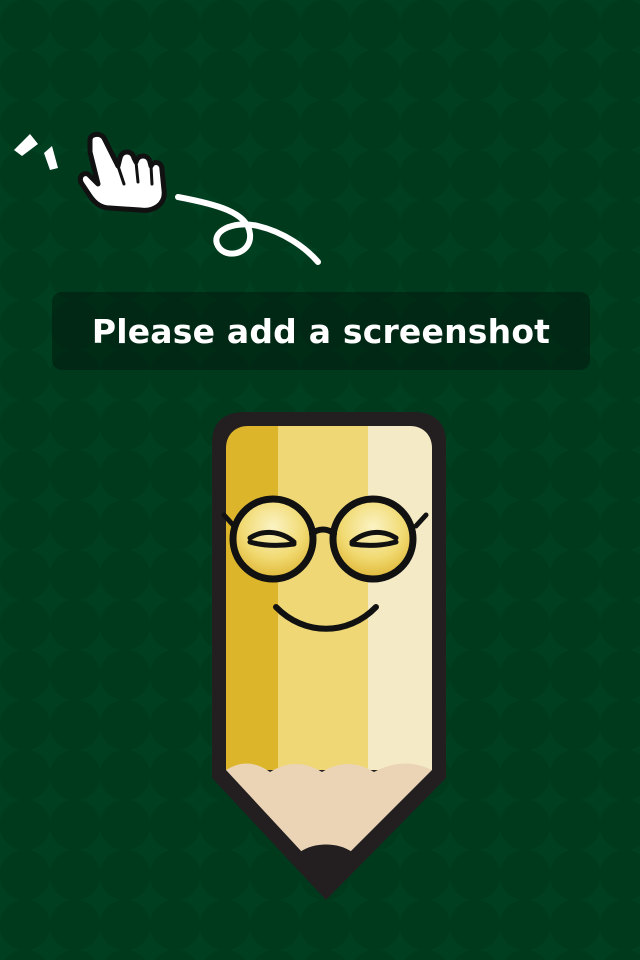  I want to click on message-banner: Please add a screenshot, so click(321, 331).